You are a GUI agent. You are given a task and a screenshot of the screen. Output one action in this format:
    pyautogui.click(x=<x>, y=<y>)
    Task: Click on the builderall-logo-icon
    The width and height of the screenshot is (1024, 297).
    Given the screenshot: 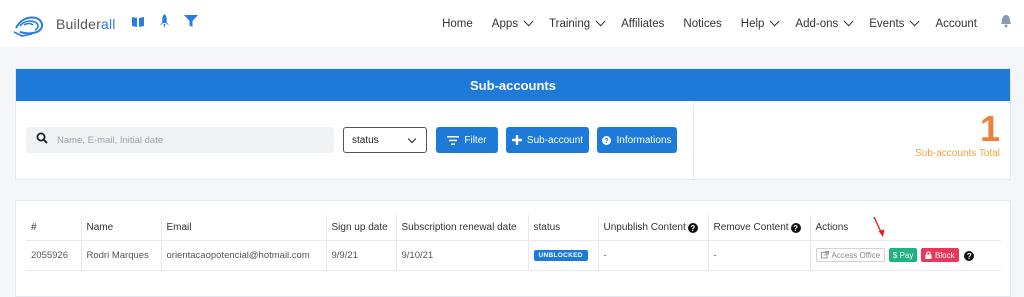 What is the action you would take?
    pyautogui.click(x=28, y=26)
    